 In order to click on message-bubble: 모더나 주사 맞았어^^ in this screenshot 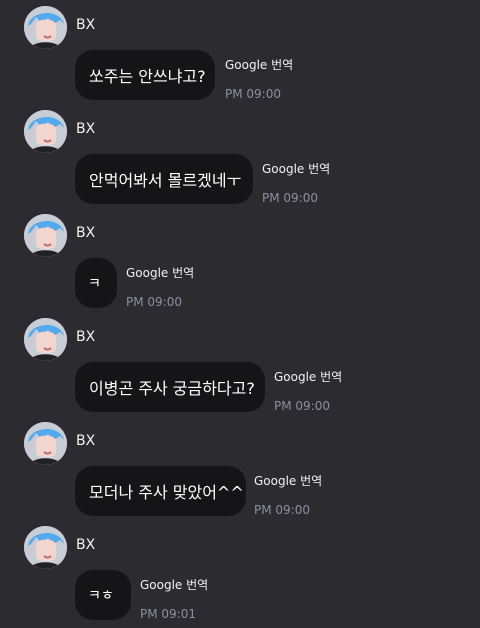, I will do `click(160, 491)`.